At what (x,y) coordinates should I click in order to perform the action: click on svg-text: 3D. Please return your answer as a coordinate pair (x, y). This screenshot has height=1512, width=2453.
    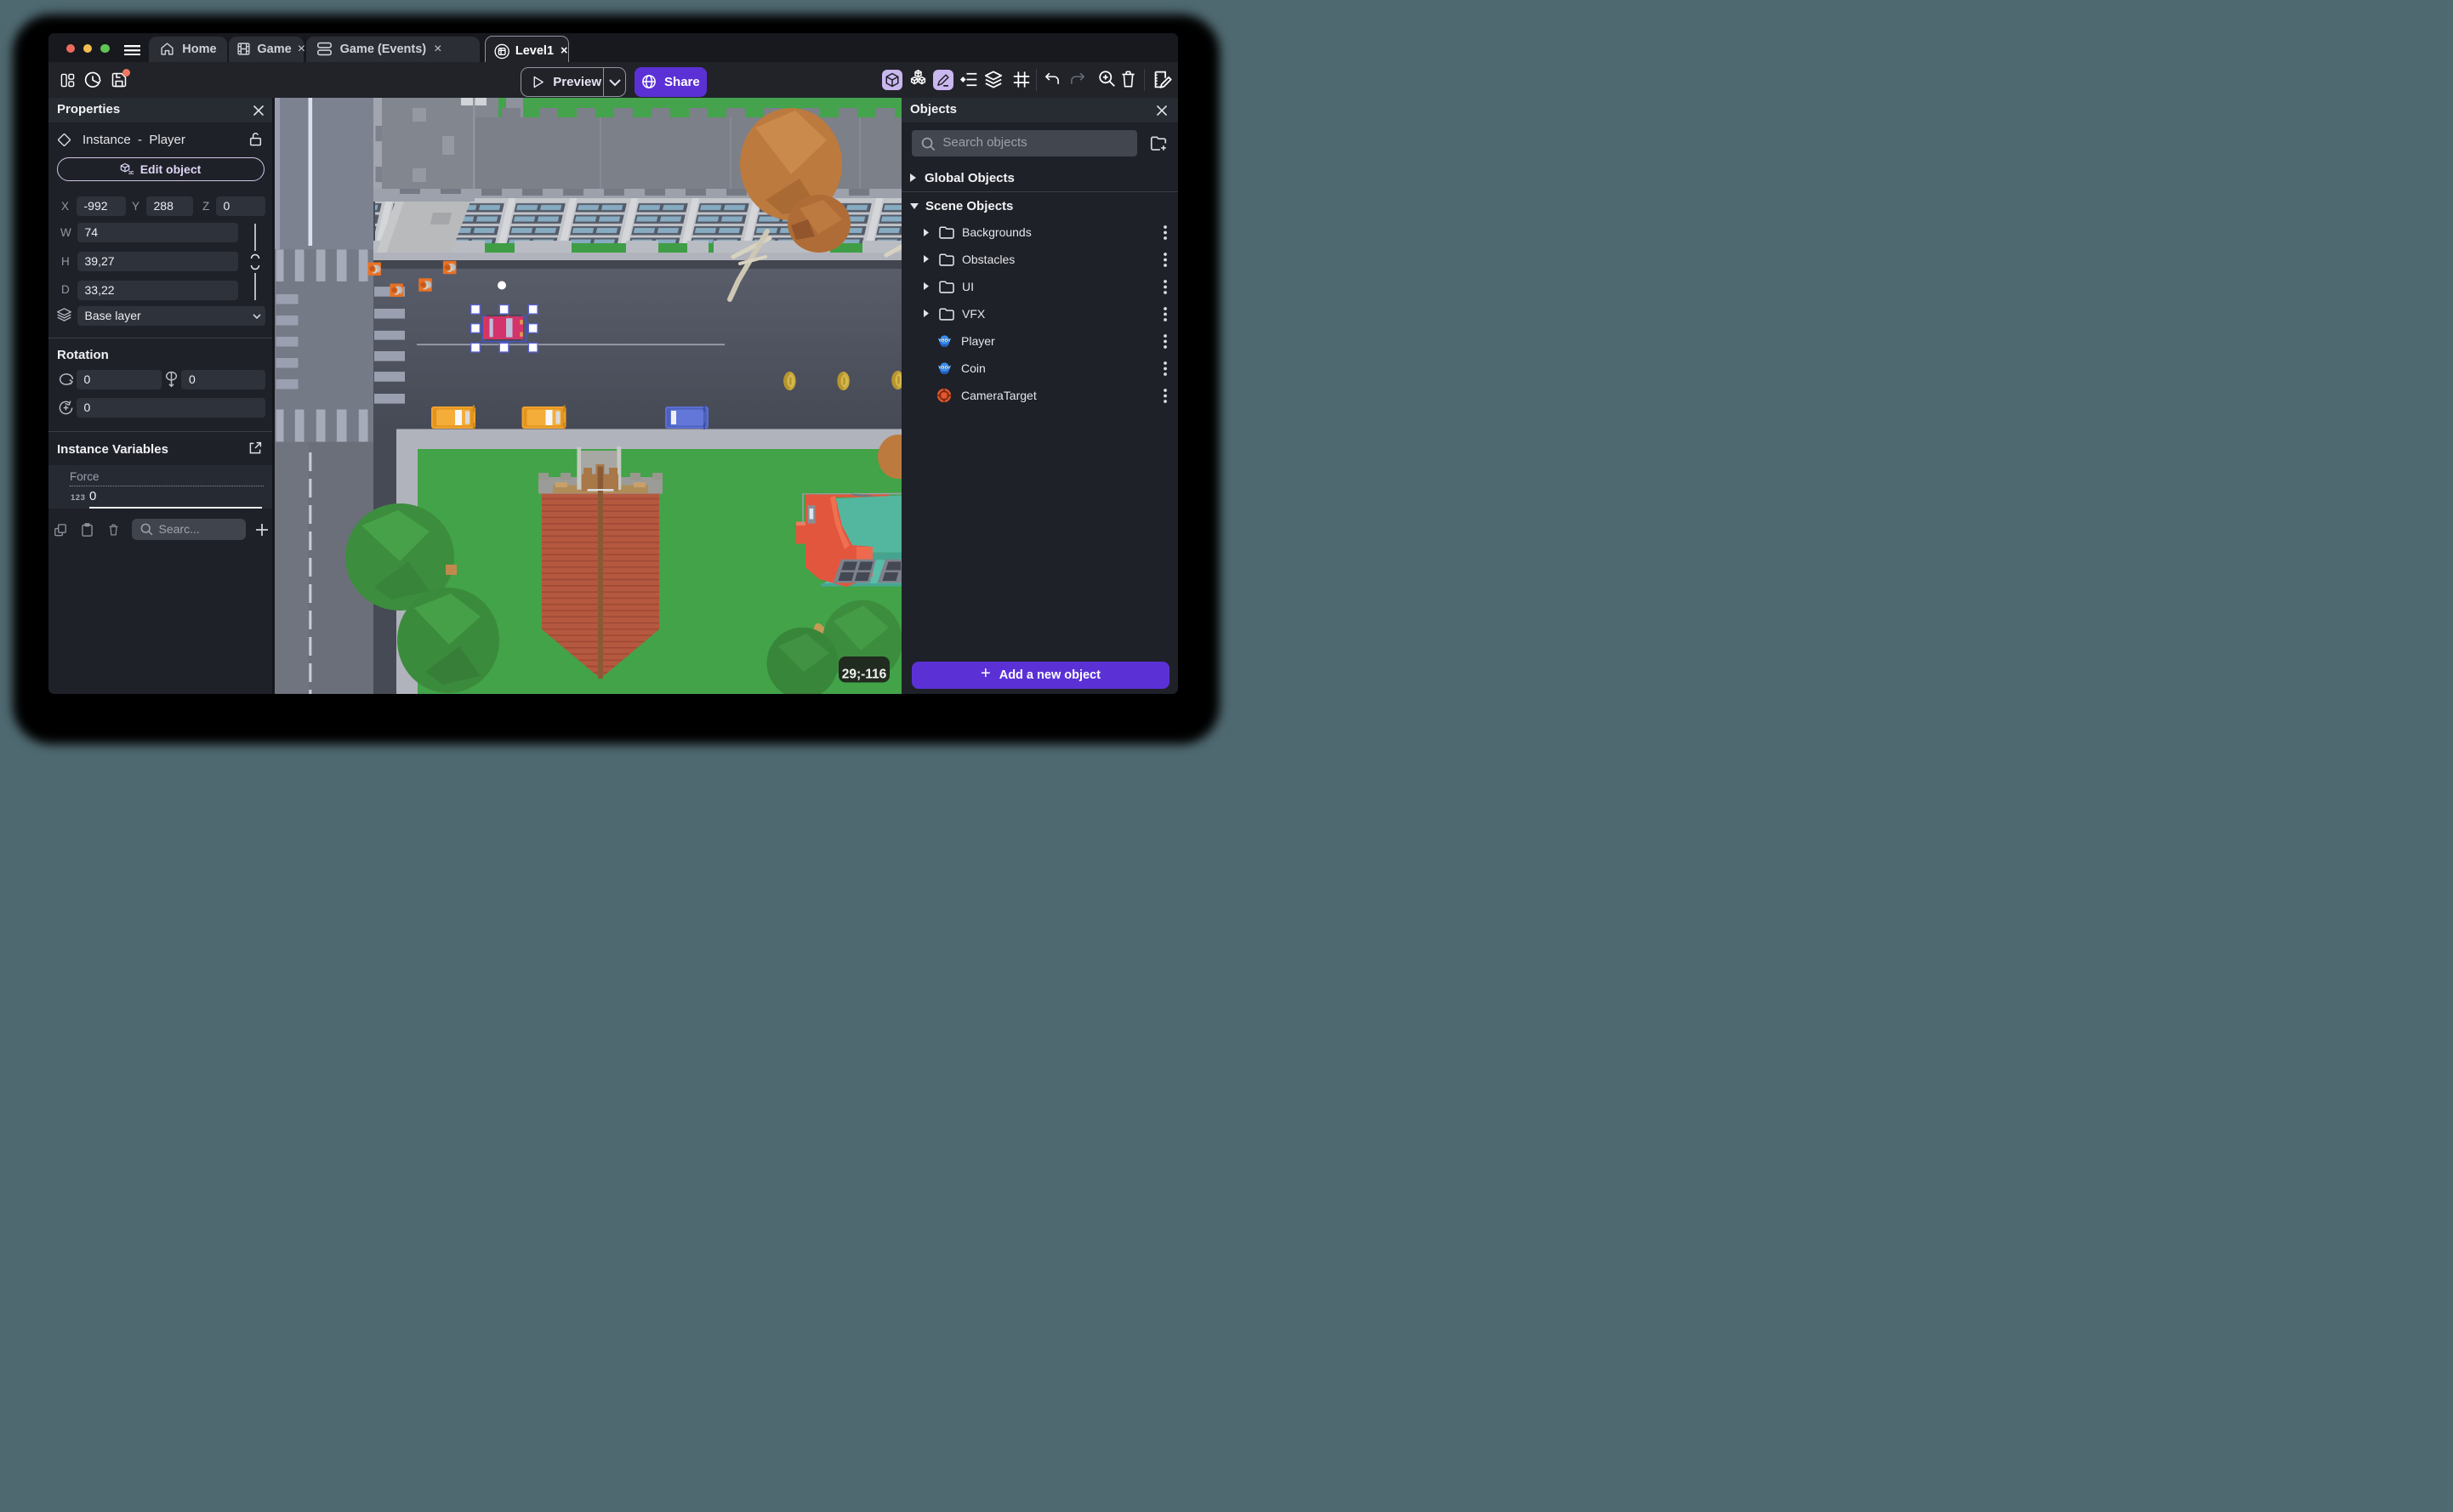
    Looking at the image, I should click on (131, 173).